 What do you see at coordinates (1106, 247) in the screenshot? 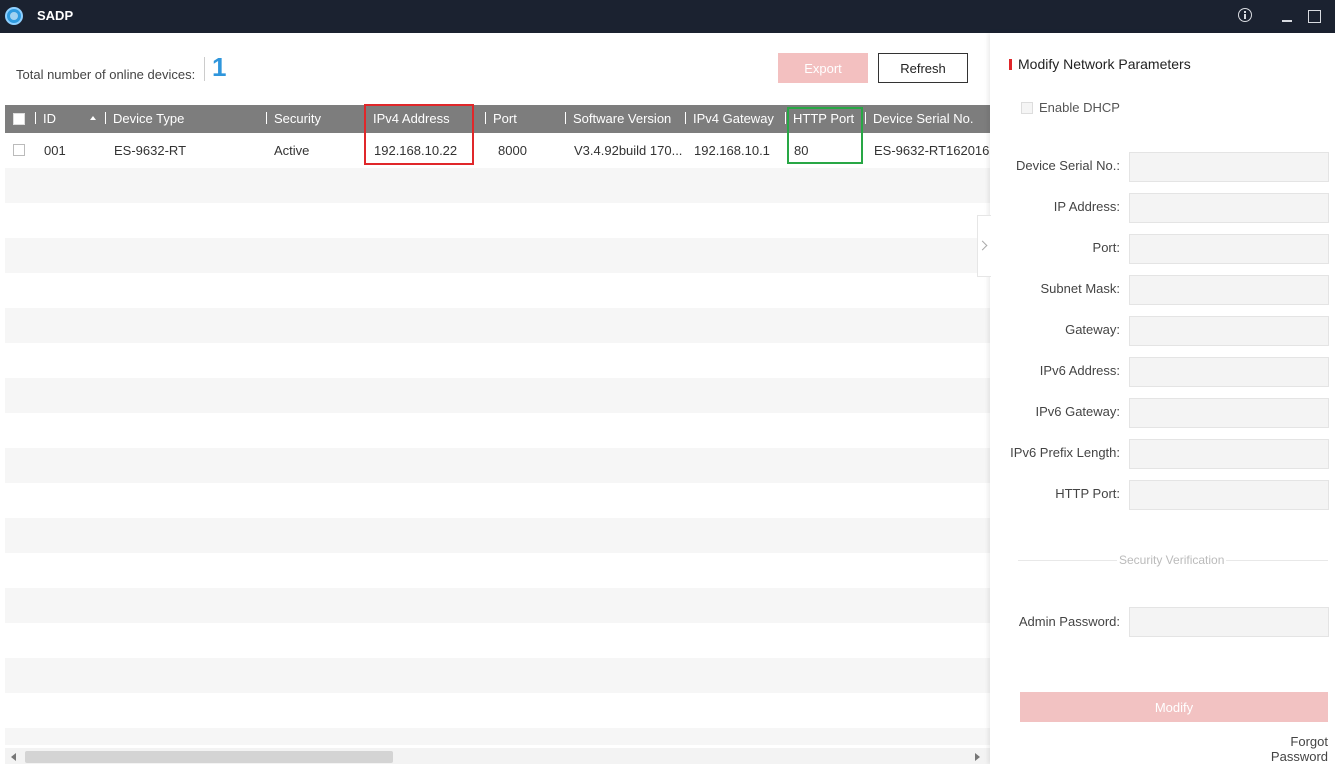
I see `port-label: Port:` at bounding box center [1106, 247].